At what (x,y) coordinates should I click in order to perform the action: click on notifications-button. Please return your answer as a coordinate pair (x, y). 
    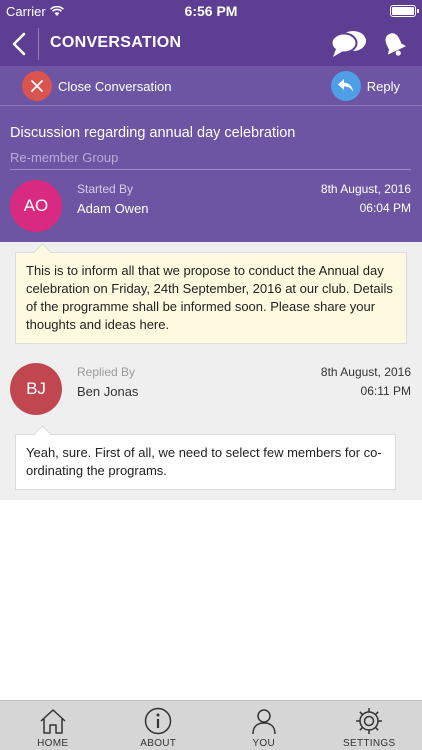
    Looking at the image, I should click on (394, 44).